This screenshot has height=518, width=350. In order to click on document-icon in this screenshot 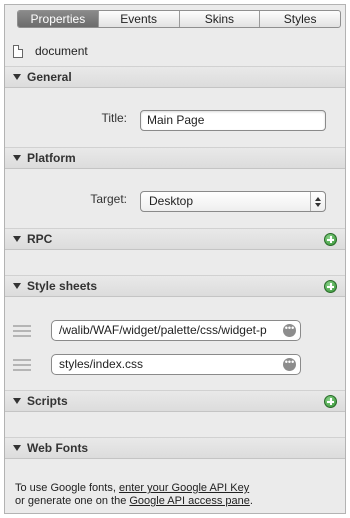, I will do `click(18, 51)`.